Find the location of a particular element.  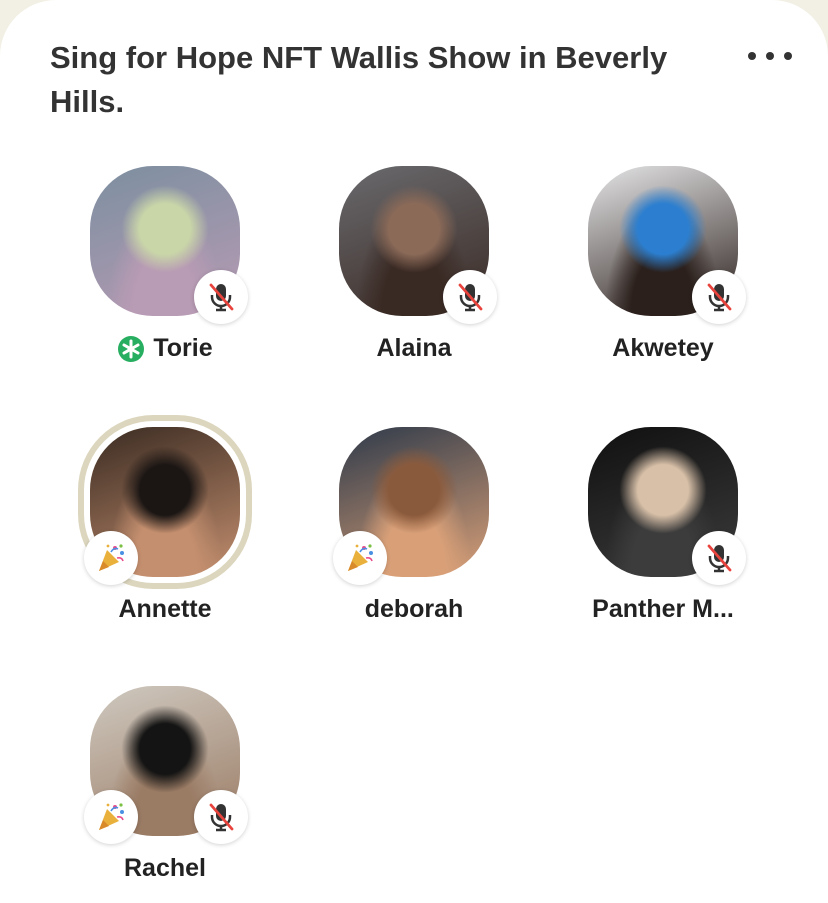

speaker-name-row: Akwetey is located at coordinates (663, 348).